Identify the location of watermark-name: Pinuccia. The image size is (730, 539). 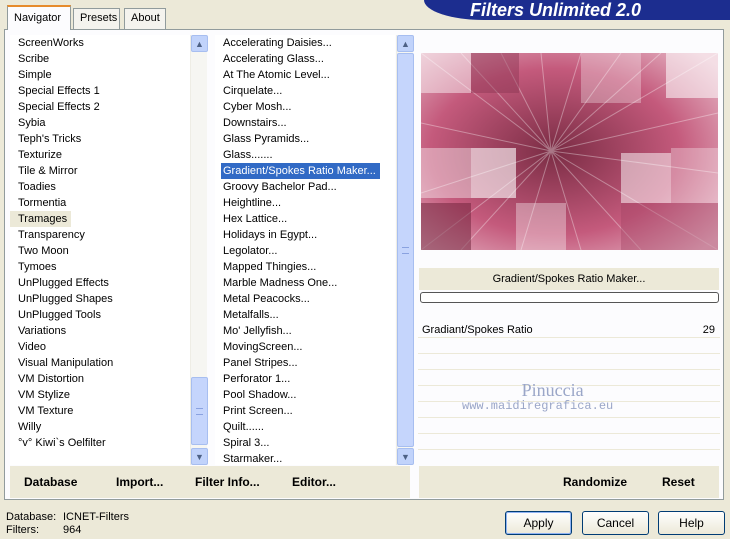
(552, 390).